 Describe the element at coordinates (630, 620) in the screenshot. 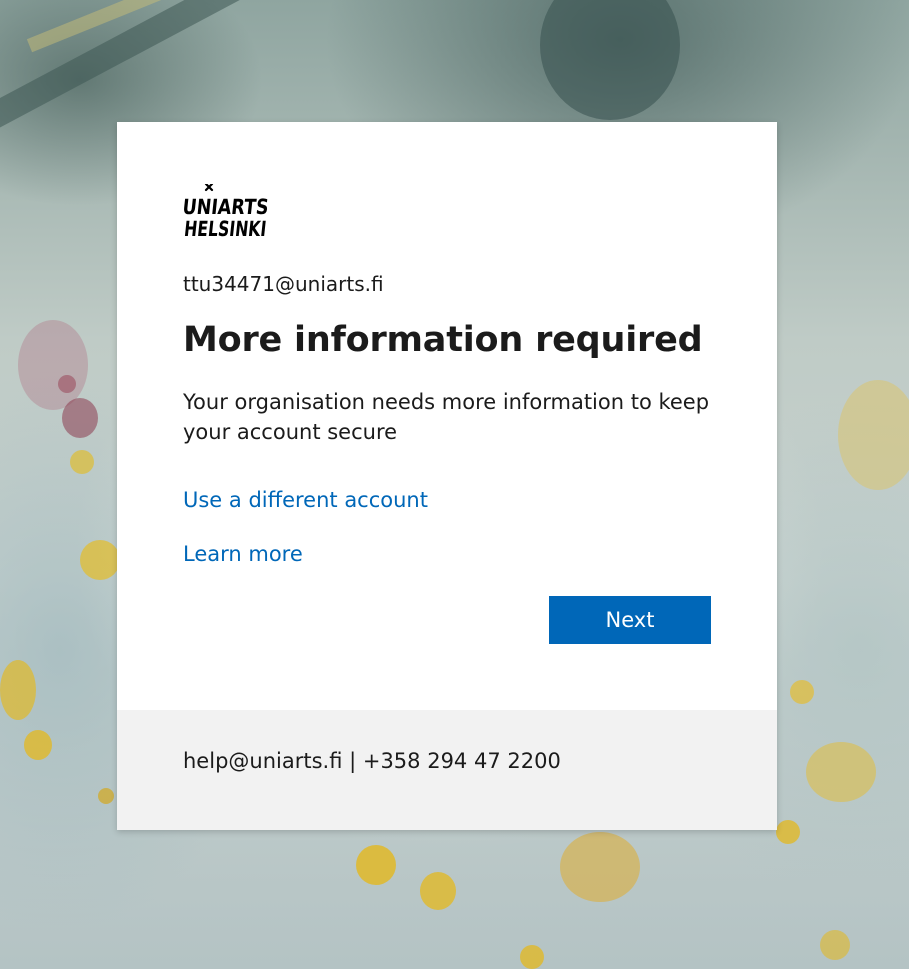

I see `next-button: Next` at that location.